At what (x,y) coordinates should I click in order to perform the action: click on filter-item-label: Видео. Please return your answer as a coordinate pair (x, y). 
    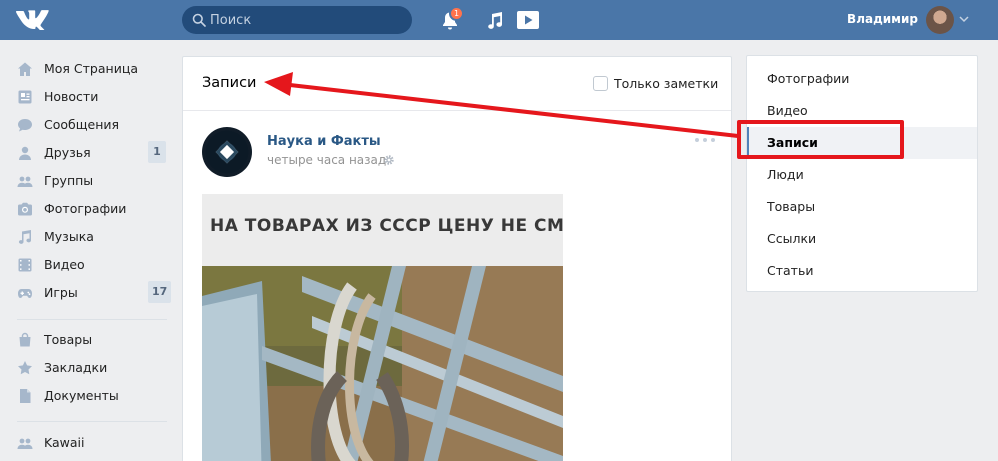
    Looking at the image, I should click on (787, 110).